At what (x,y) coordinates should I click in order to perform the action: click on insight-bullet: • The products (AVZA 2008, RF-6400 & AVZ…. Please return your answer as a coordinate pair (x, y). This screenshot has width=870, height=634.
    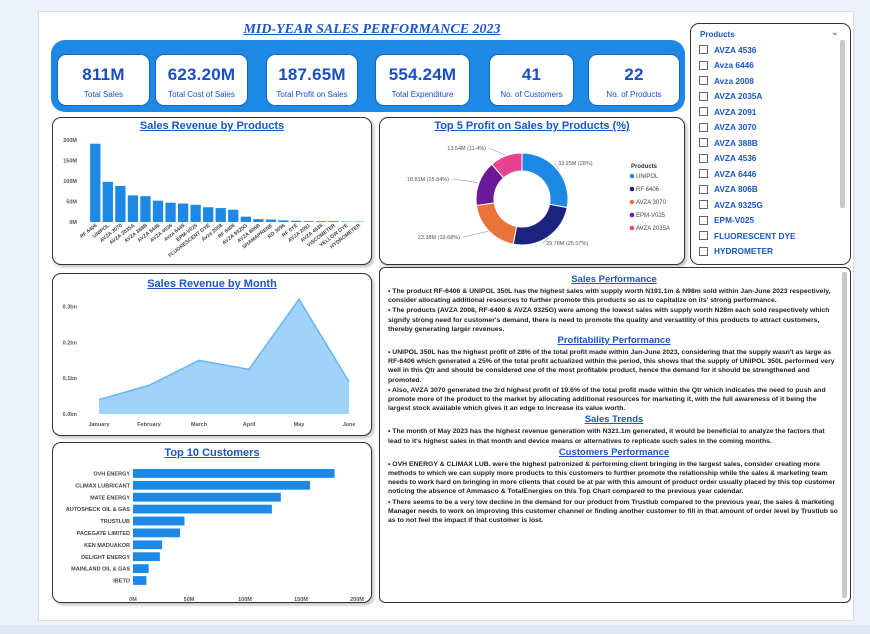
    Looking at the image, I should click on (609, 320).